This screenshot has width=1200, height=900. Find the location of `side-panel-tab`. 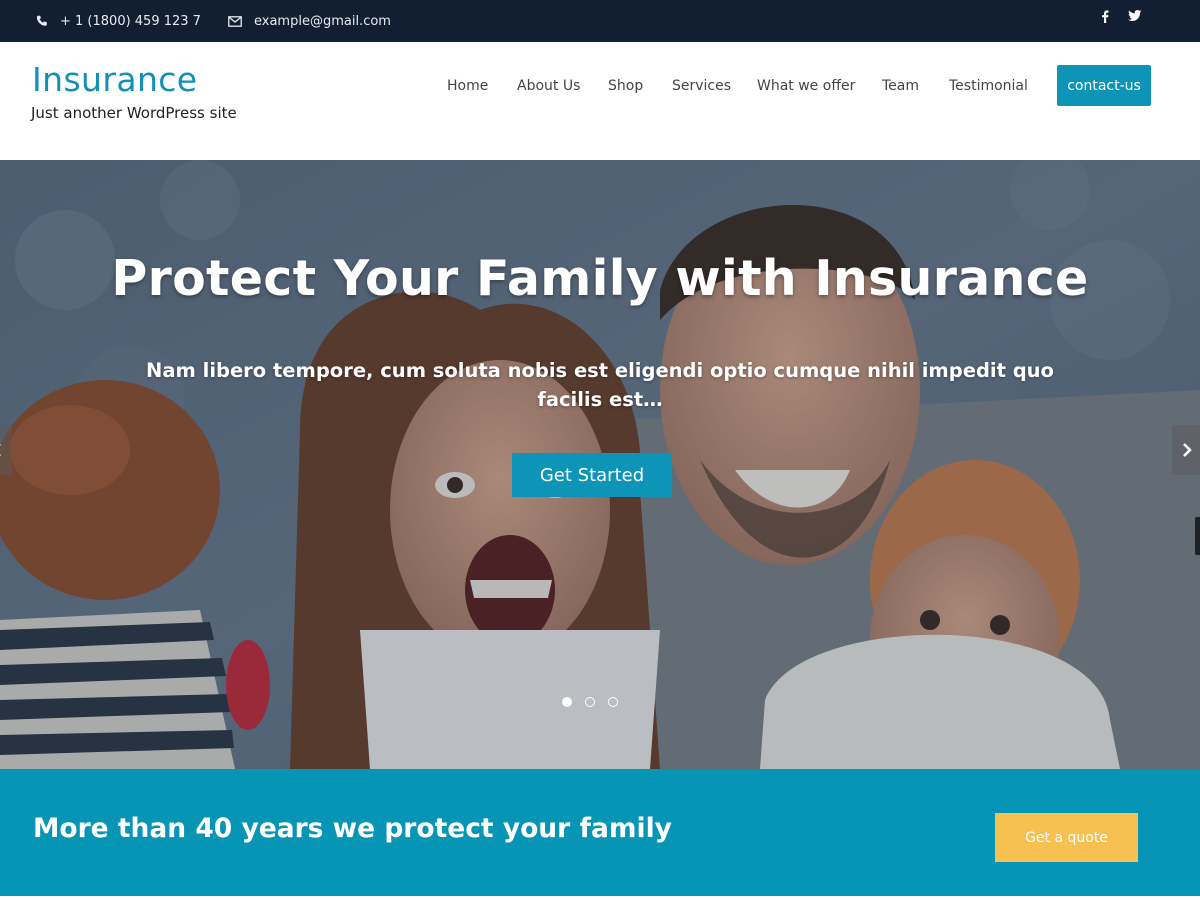

side-panel-tab is located at coordinates (1197, 536).